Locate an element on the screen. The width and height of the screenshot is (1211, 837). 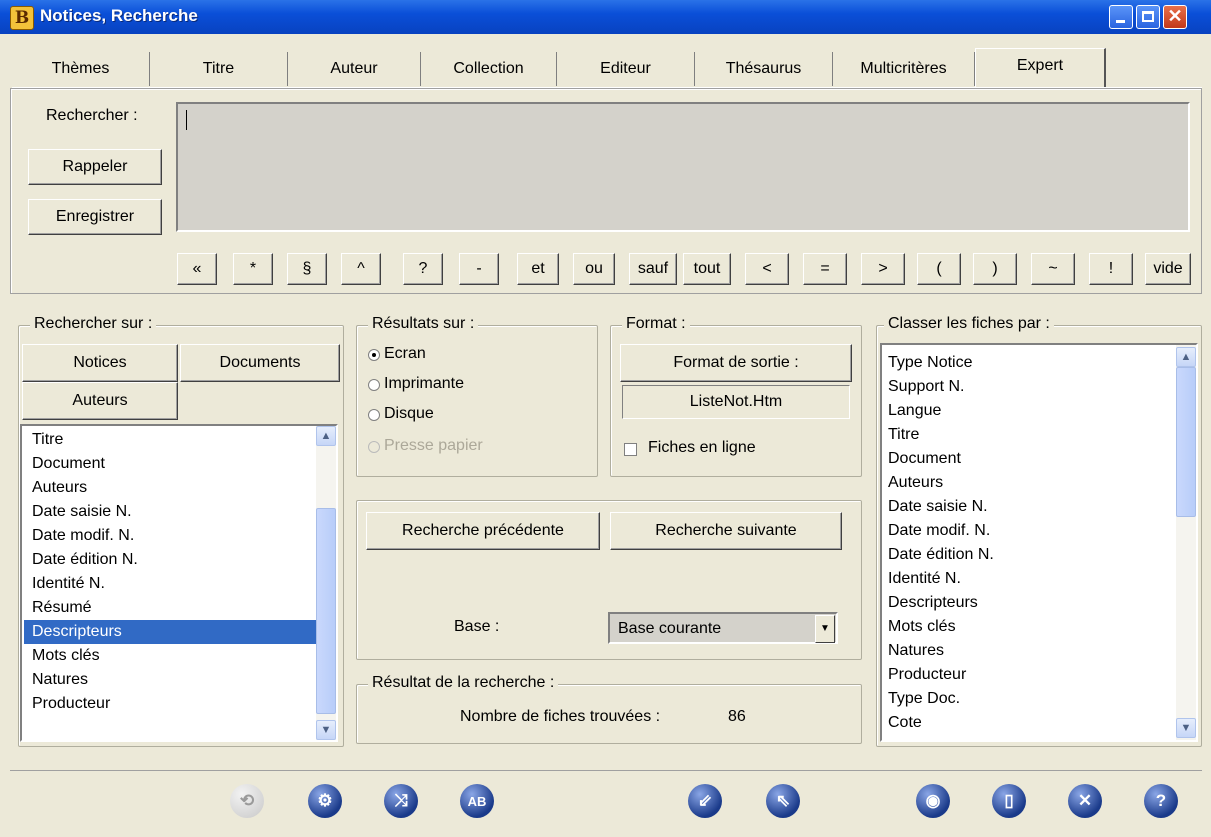
tab-multicriteres: Multicritères is located at coordinates (904, 69).